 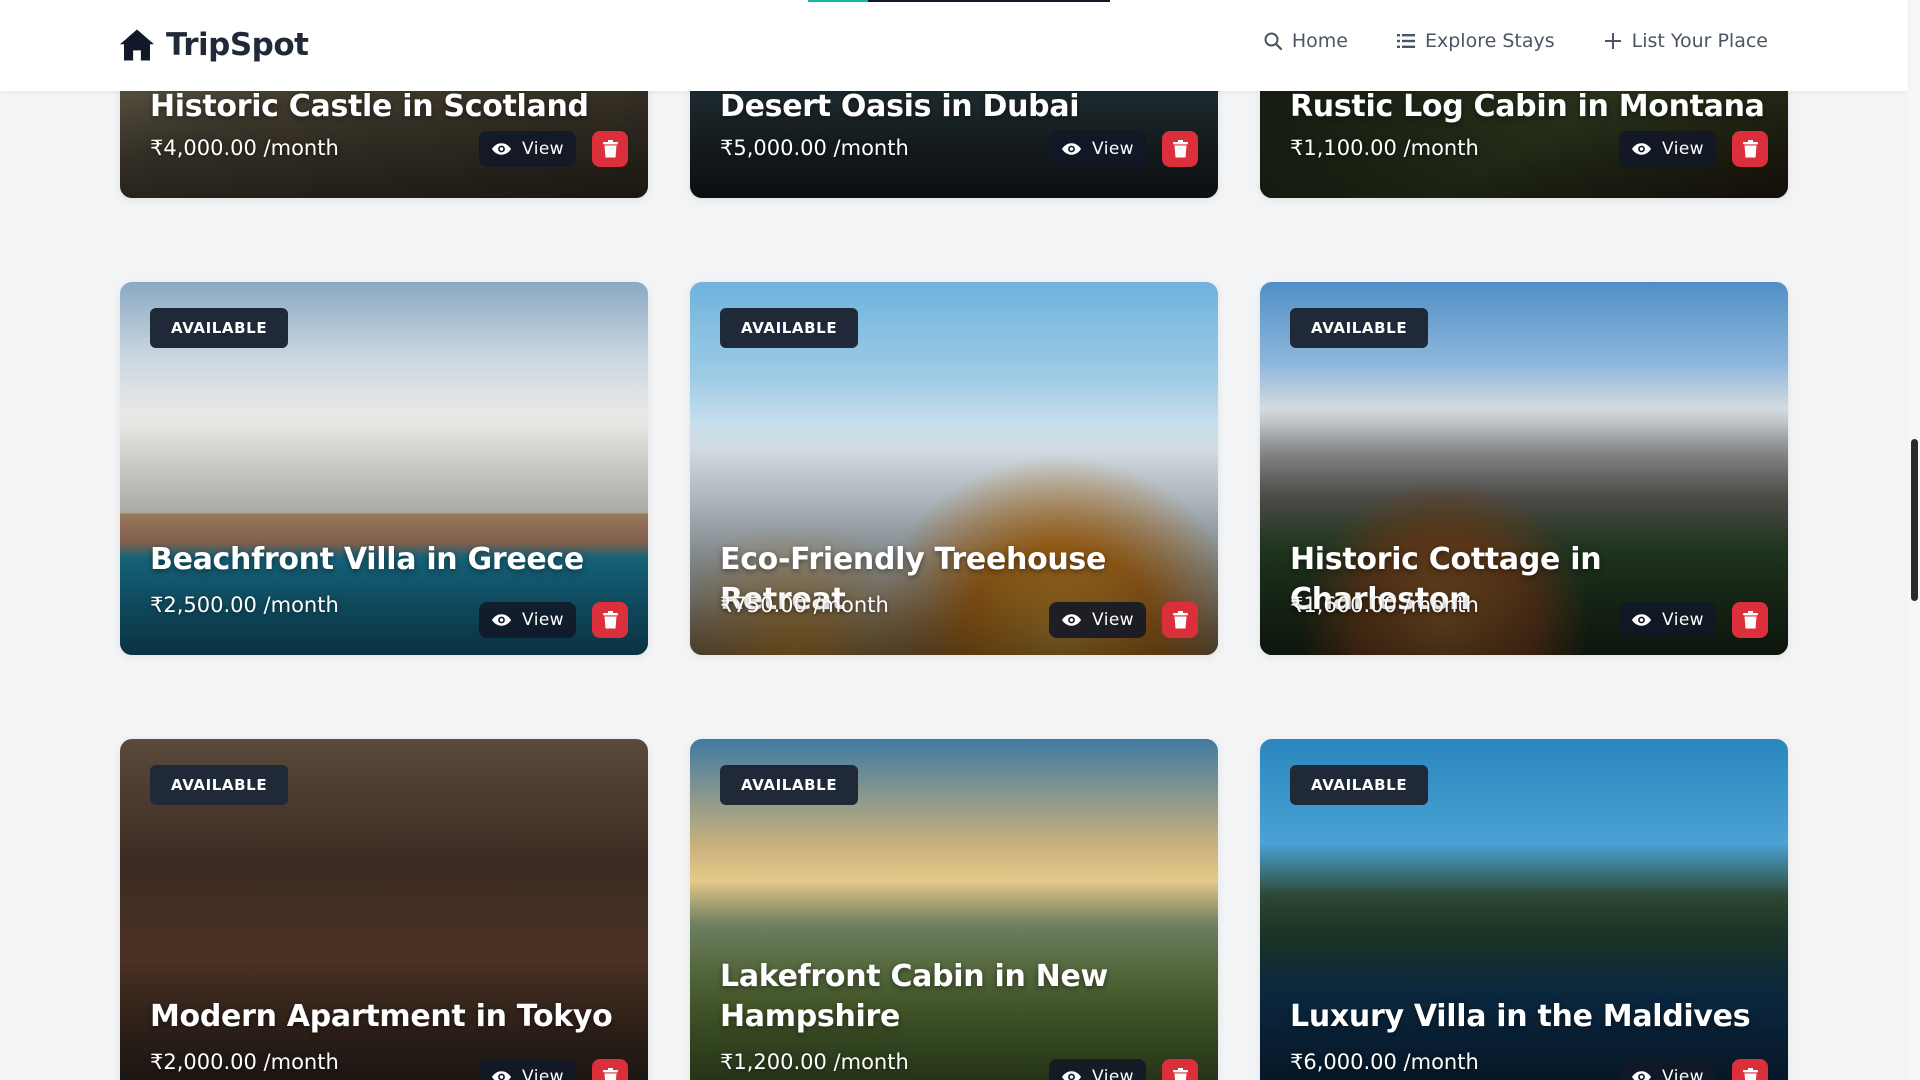 What do you see at coordinates (1520, 1016) in the screenshot?
I see `listing-title: Luxury Villa in the Maldives` at bounding box center [1520, 1016].